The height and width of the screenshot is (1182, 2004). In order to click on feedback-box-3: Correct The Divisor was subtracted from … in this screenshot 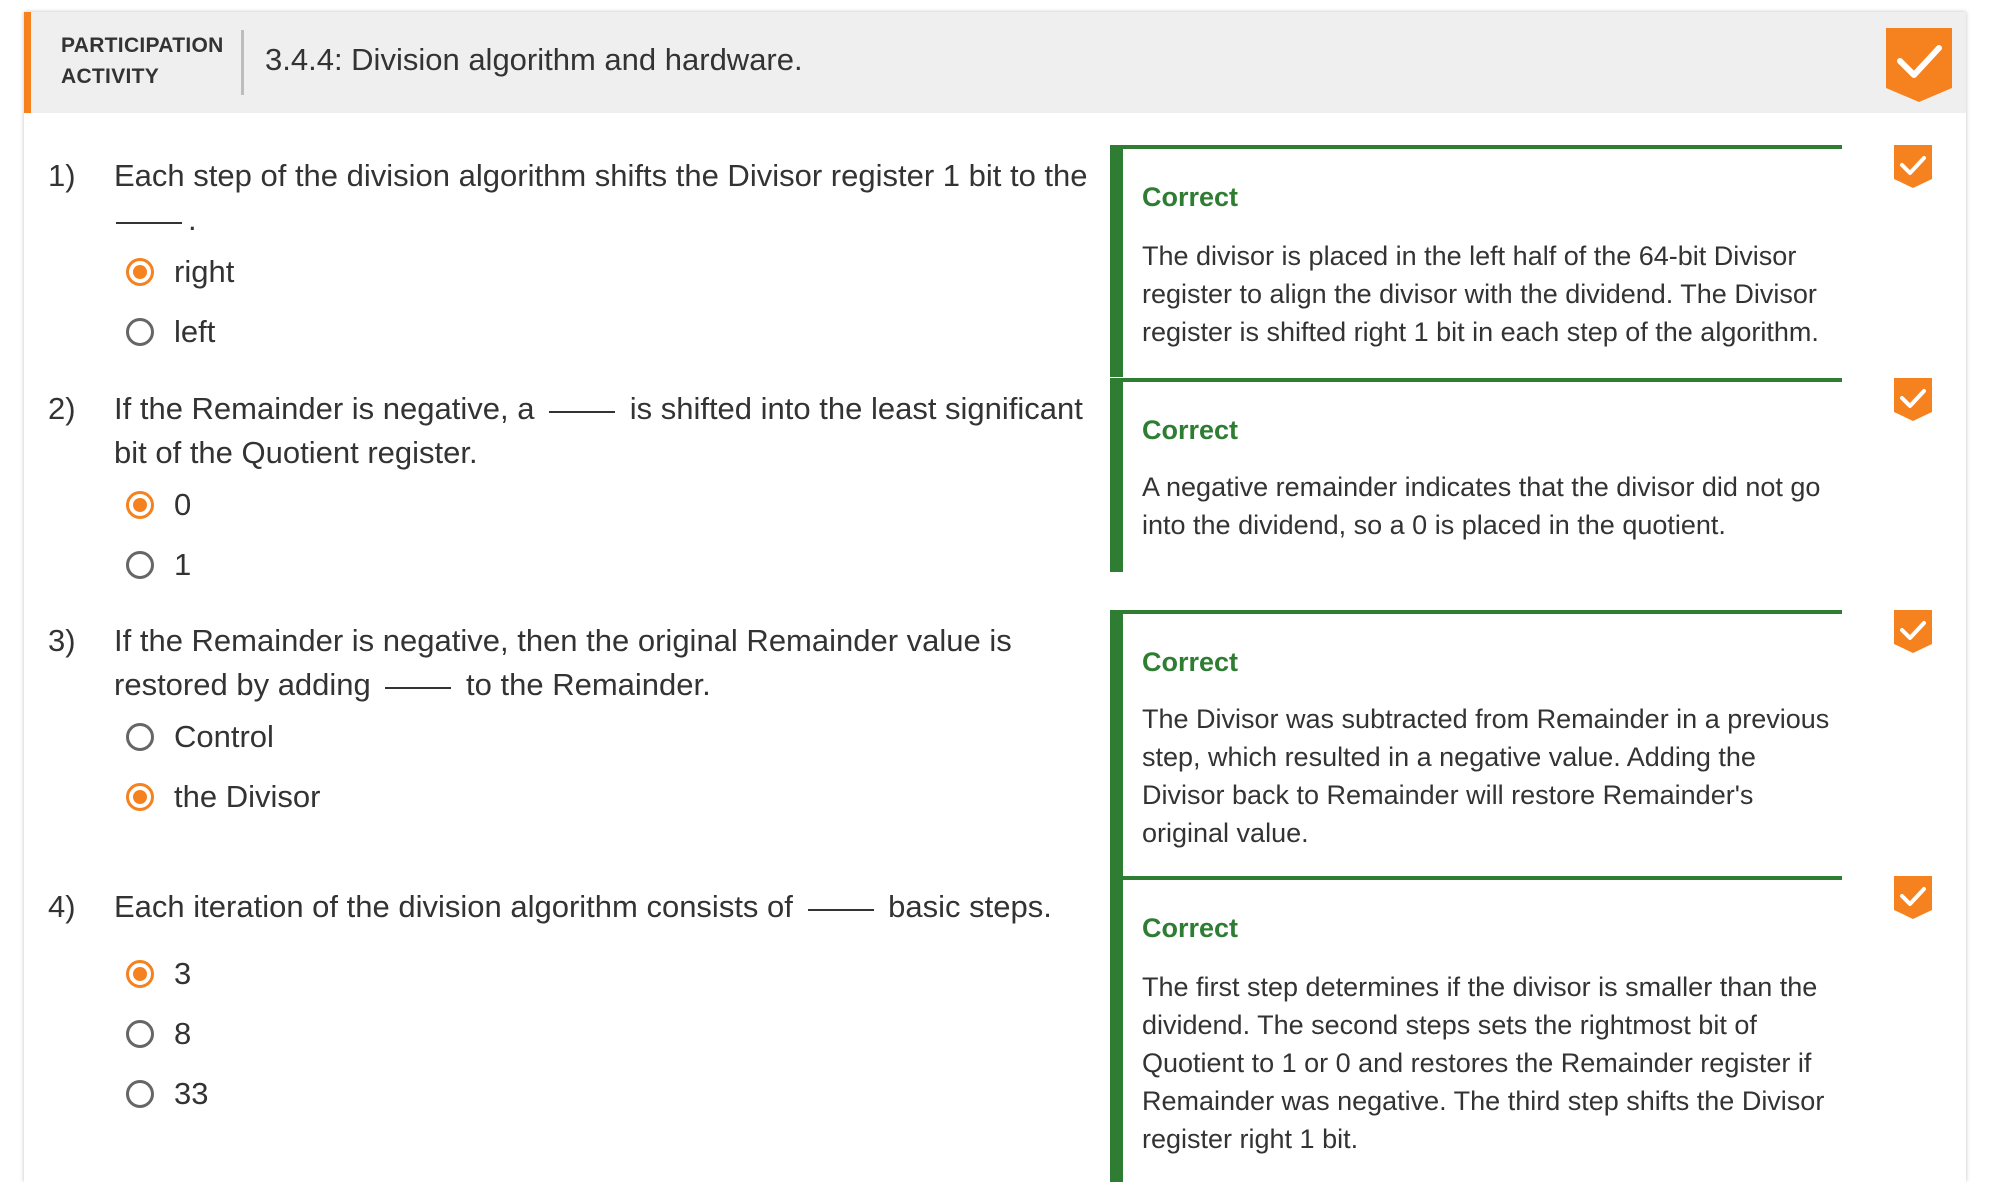, I will do `click(1476, 744)`.